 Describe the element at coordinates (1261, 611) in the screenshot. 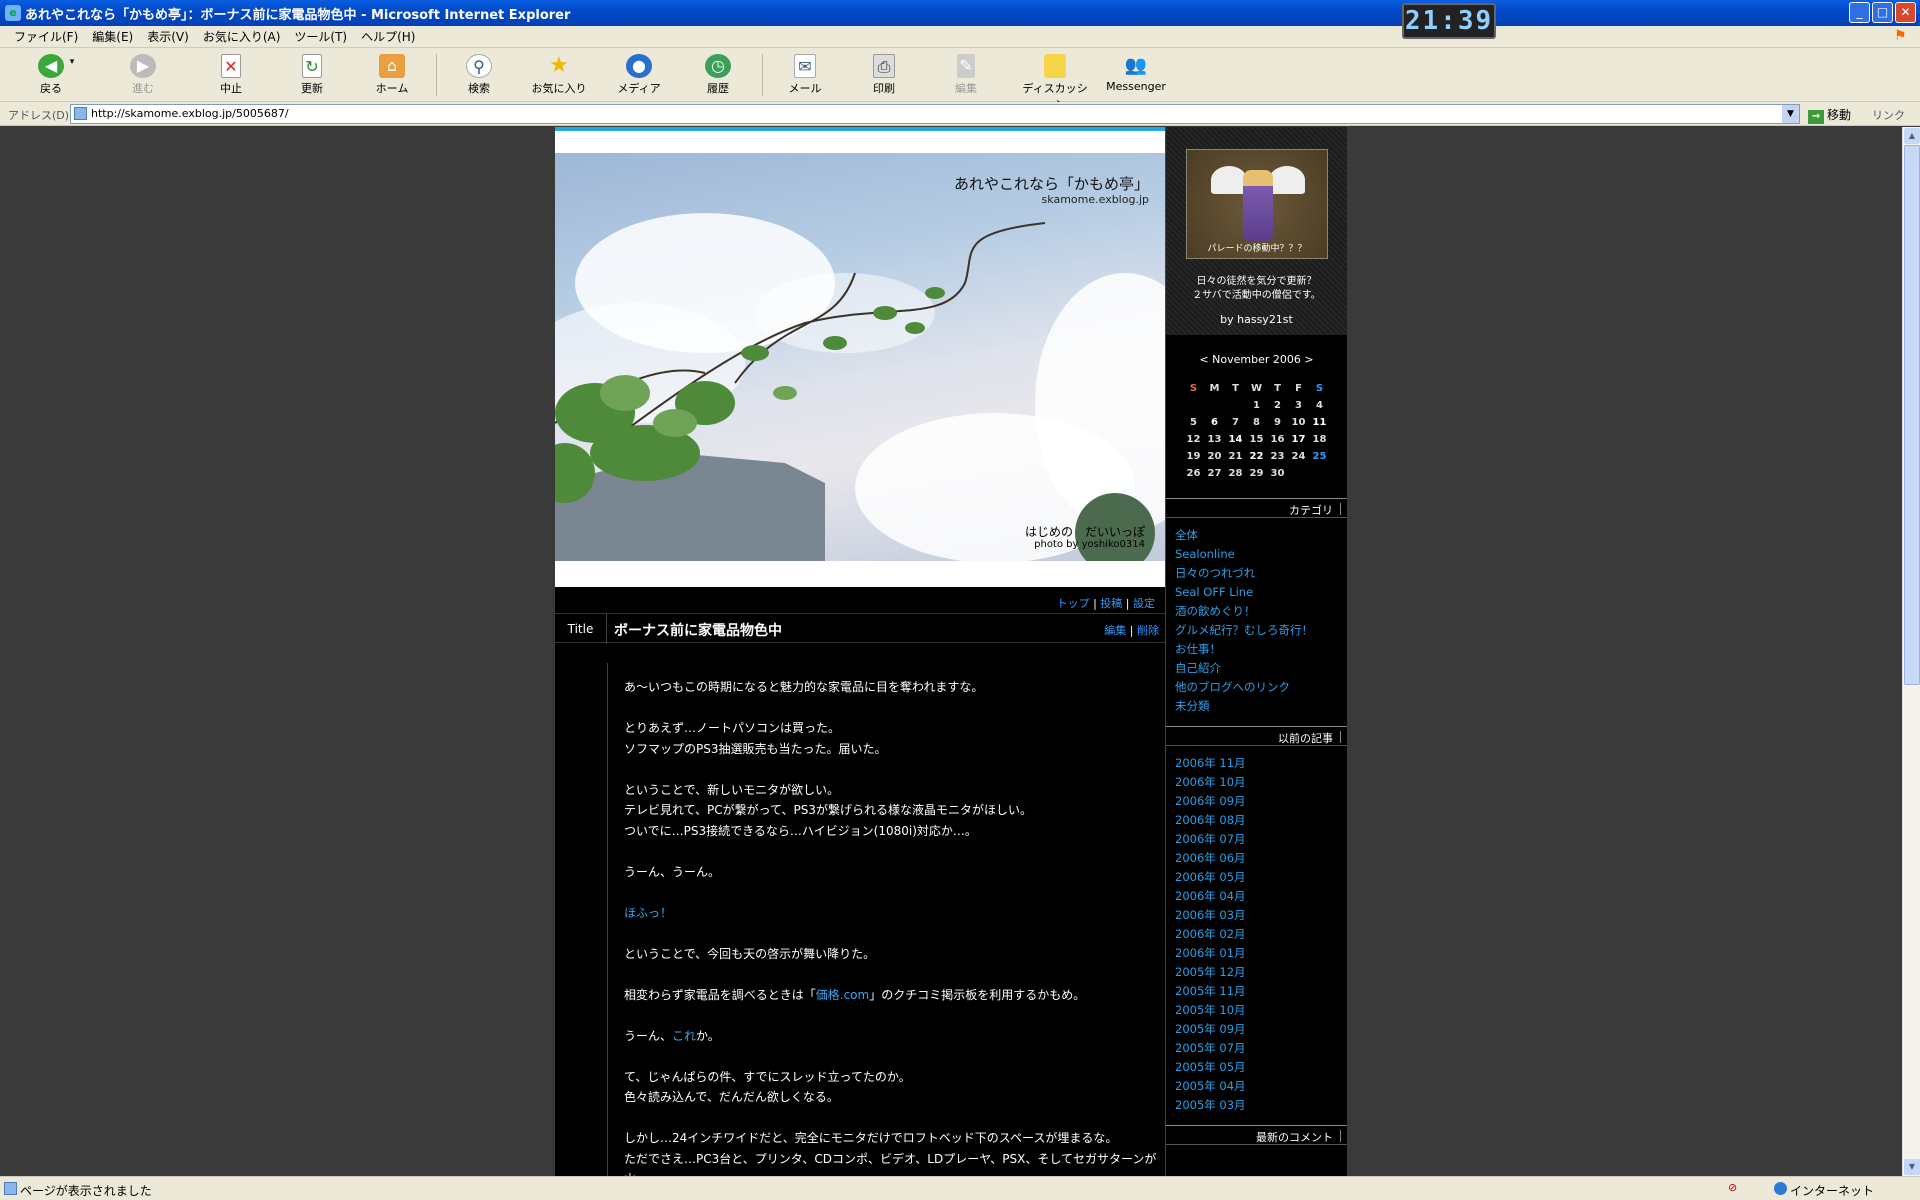

I see `category-link: 酒の飲めぐり！` at that location.